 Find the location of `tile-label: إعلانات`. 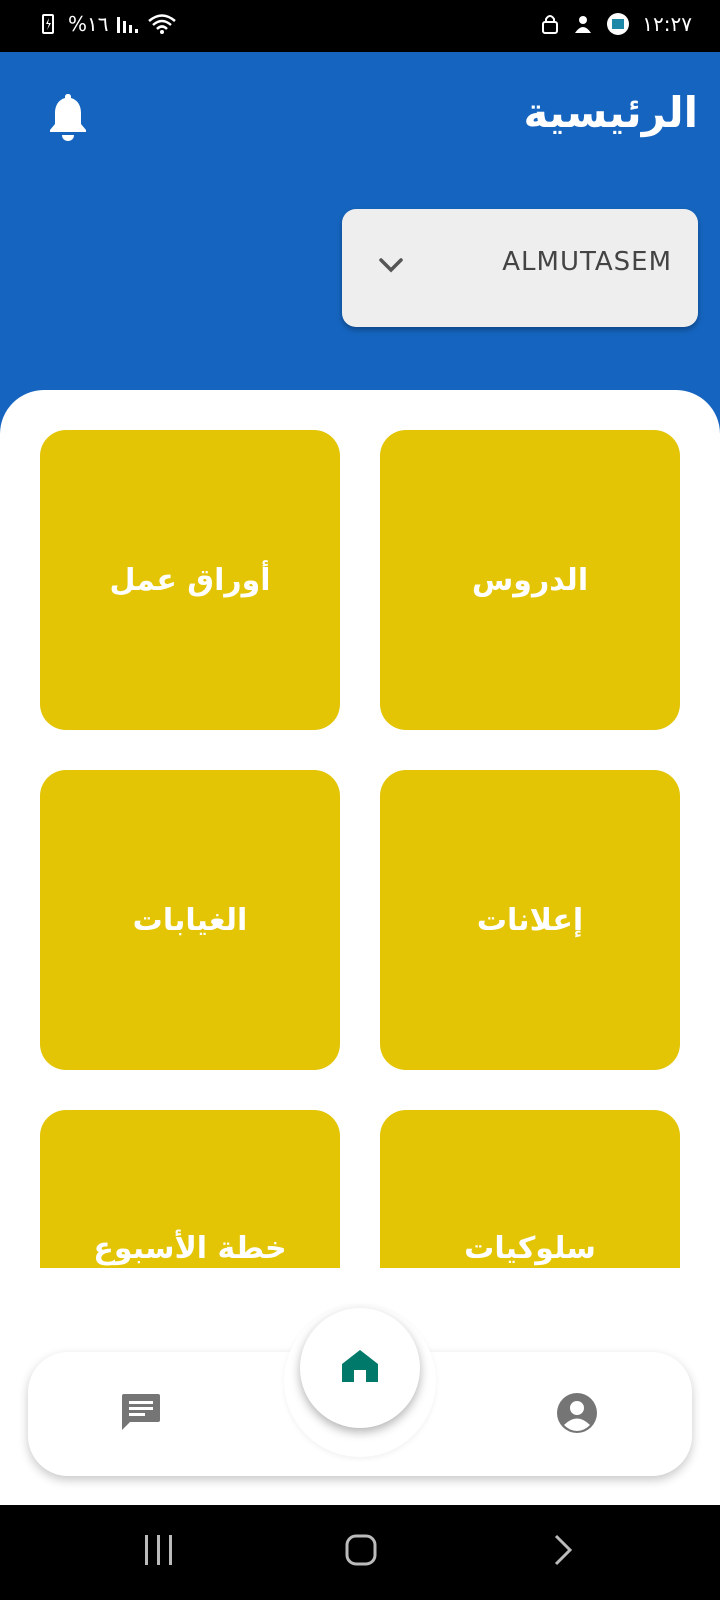

tile-label: إعلانات is located at coordinates (530, 920).